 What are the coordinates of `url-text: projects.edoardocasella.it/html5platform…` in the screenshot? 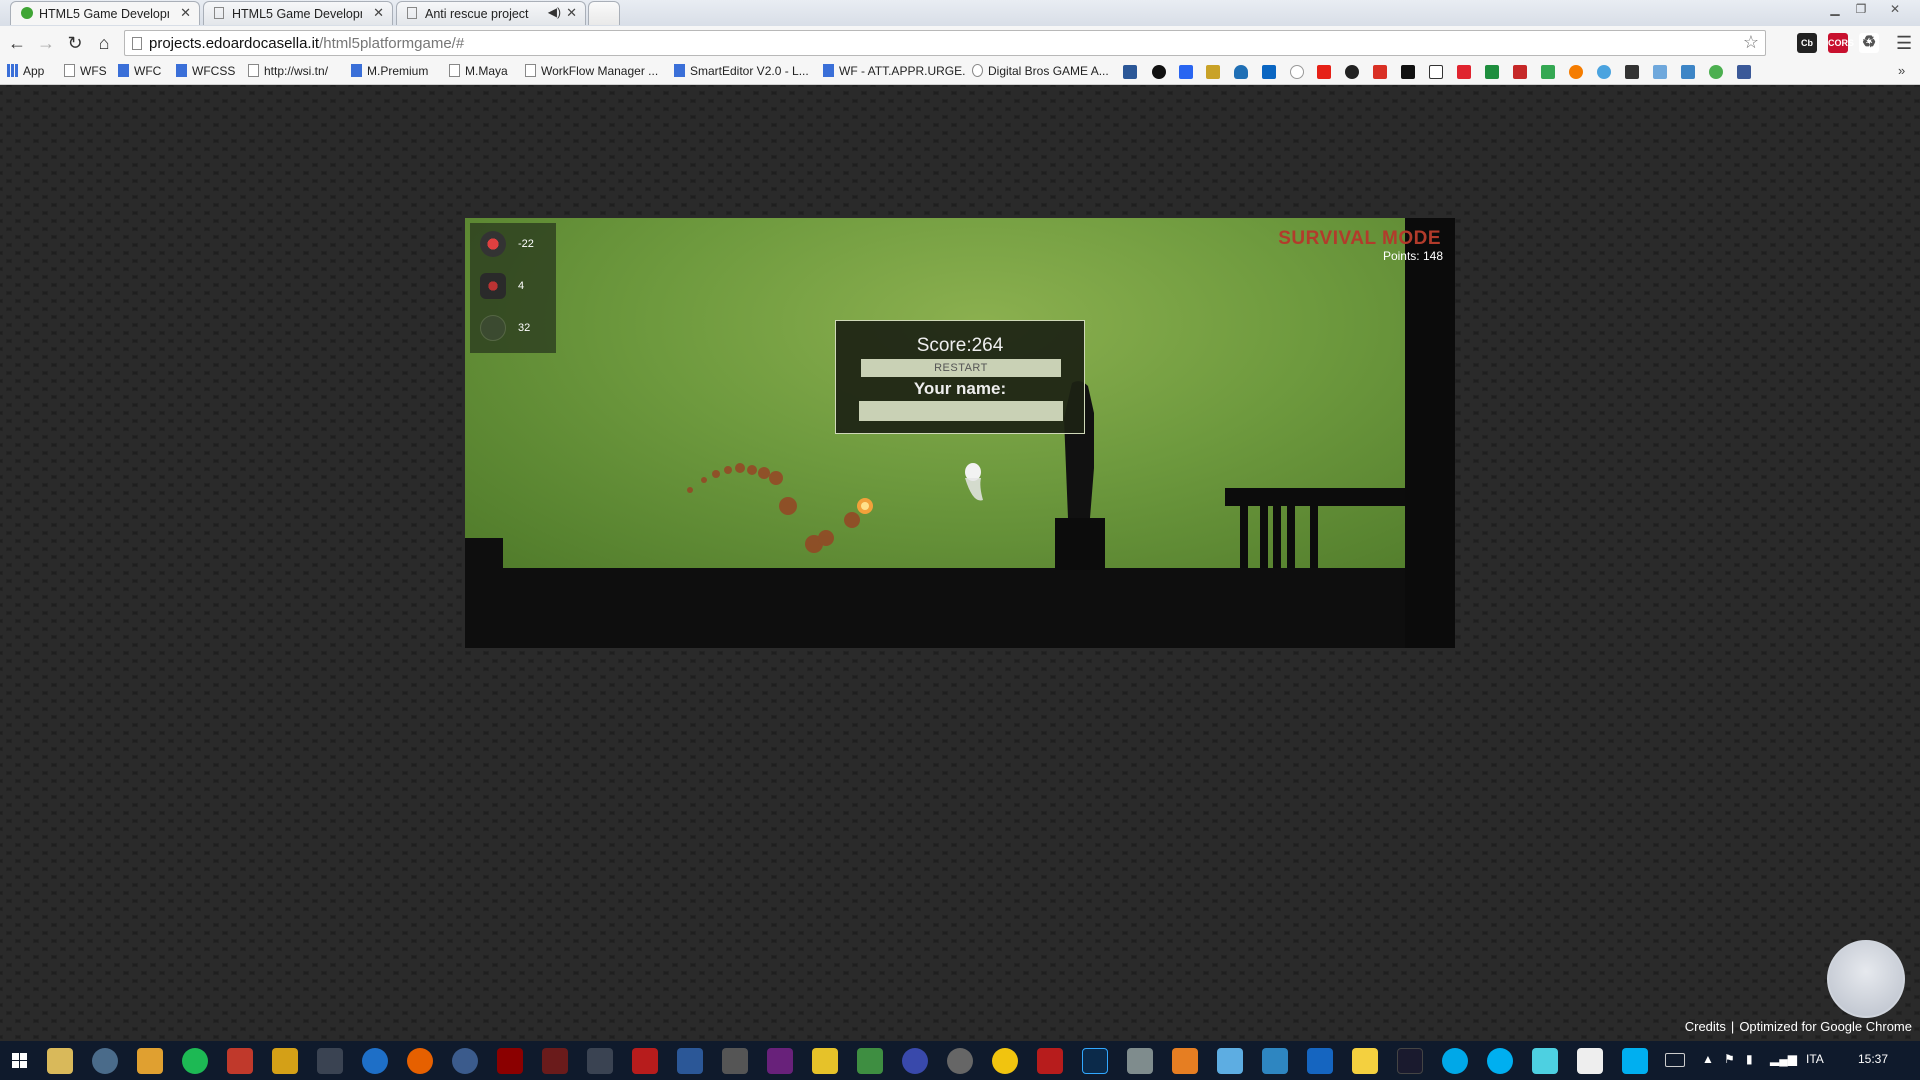 It's located at (306, 43).